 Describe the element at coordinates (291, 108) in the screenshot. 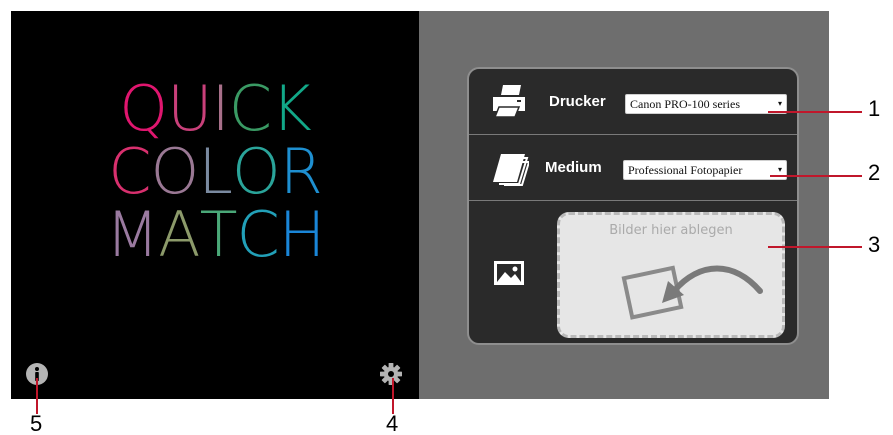

I see `logo-letter: K` at that location.